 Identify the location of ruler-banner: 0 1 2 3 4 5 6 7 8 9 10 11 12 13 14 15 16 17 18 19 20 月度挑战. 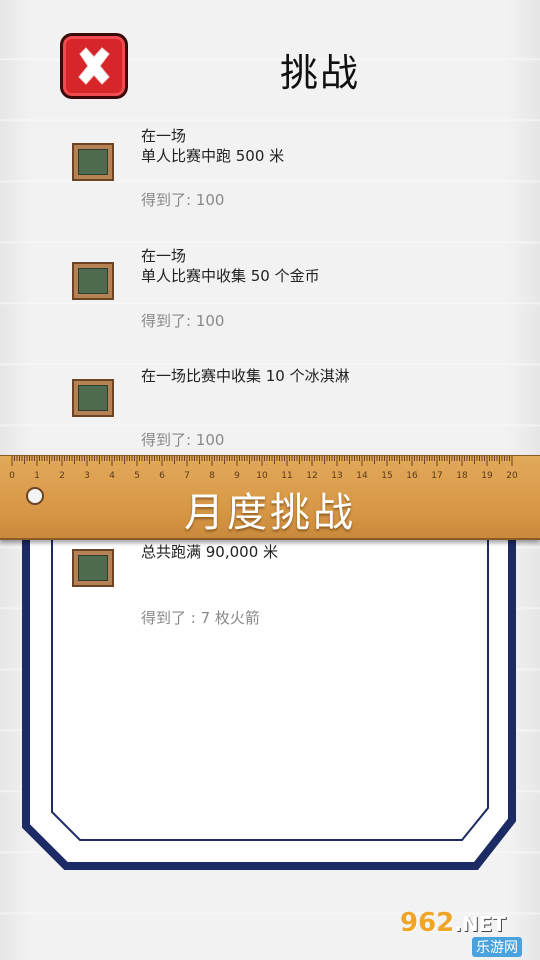
(270, 497).